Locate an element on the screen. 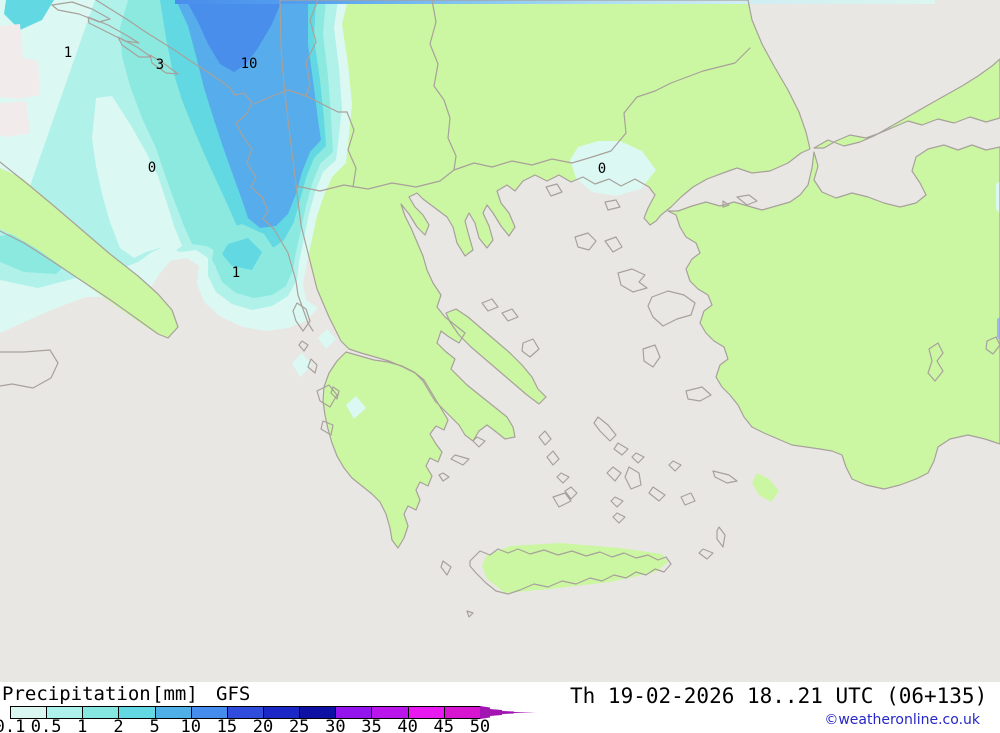 This screenshot has width=1000, height=733. scale-tick-label: 10 is located at coordinates (190, 725).